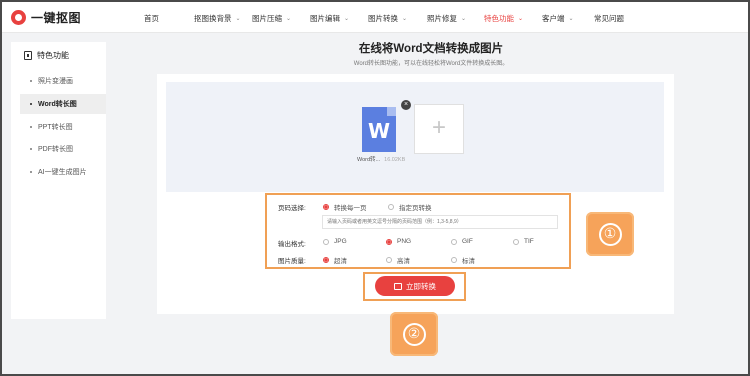  Describe the element at coordinates (395, 160) in the screenshot. I see `file-size: 16.02KB` at that location.